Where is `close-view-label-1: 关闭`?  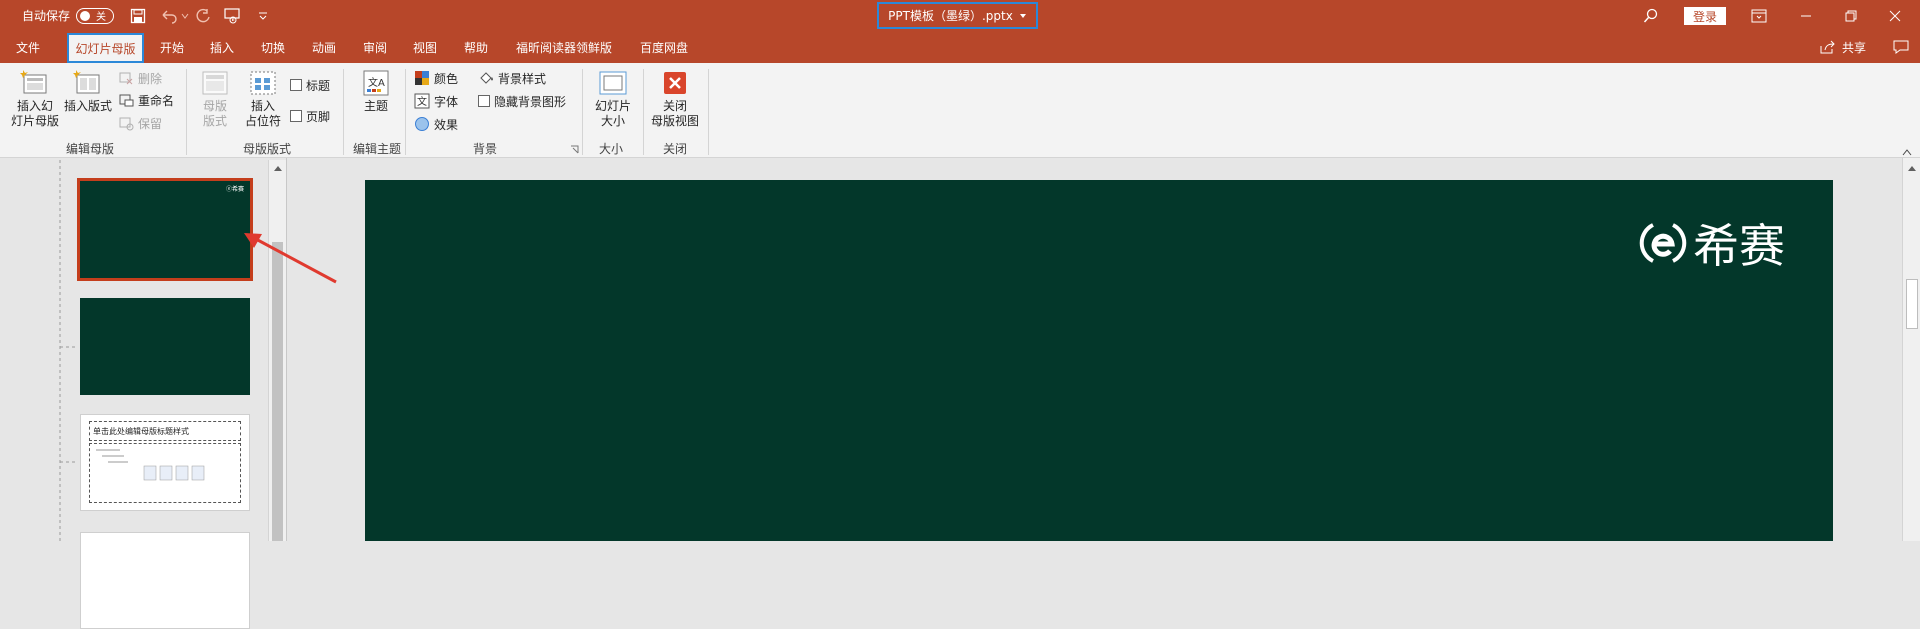 close-view-label-1: 关闭 is located at coordinates (674, 106).